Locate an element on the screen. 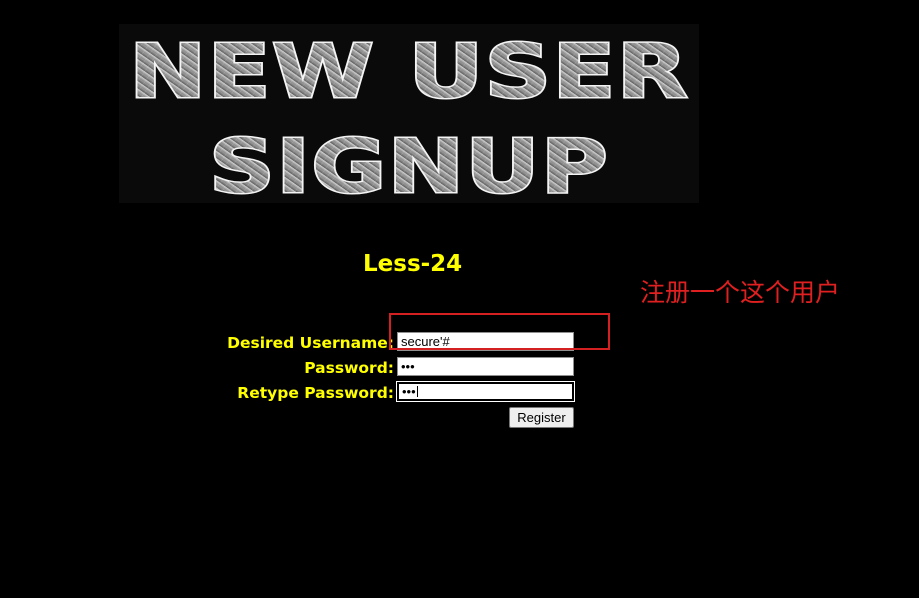 This screenshot has height=598, width=919. password-value: ••• is located at coordinates (408, 366).